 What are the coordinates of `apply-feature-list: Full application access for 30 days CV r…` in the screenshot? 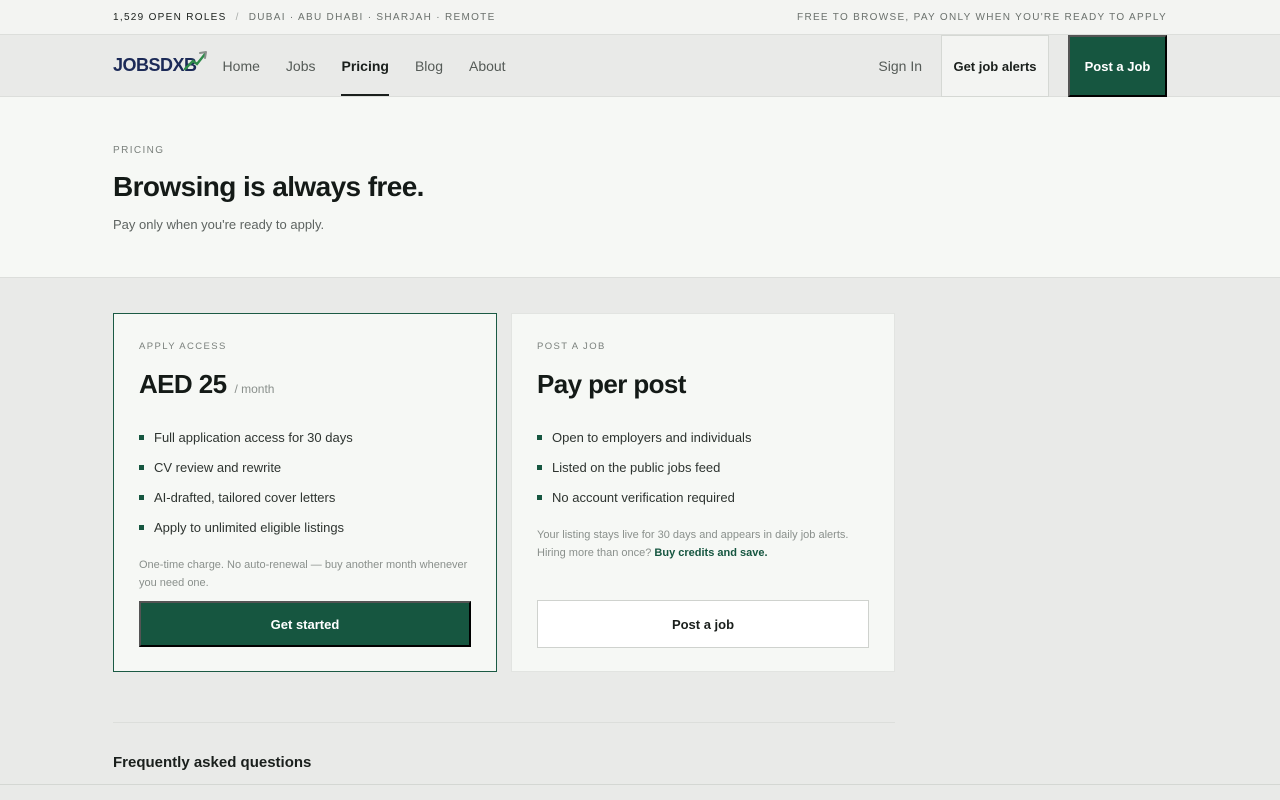 It's located at (305, 482).